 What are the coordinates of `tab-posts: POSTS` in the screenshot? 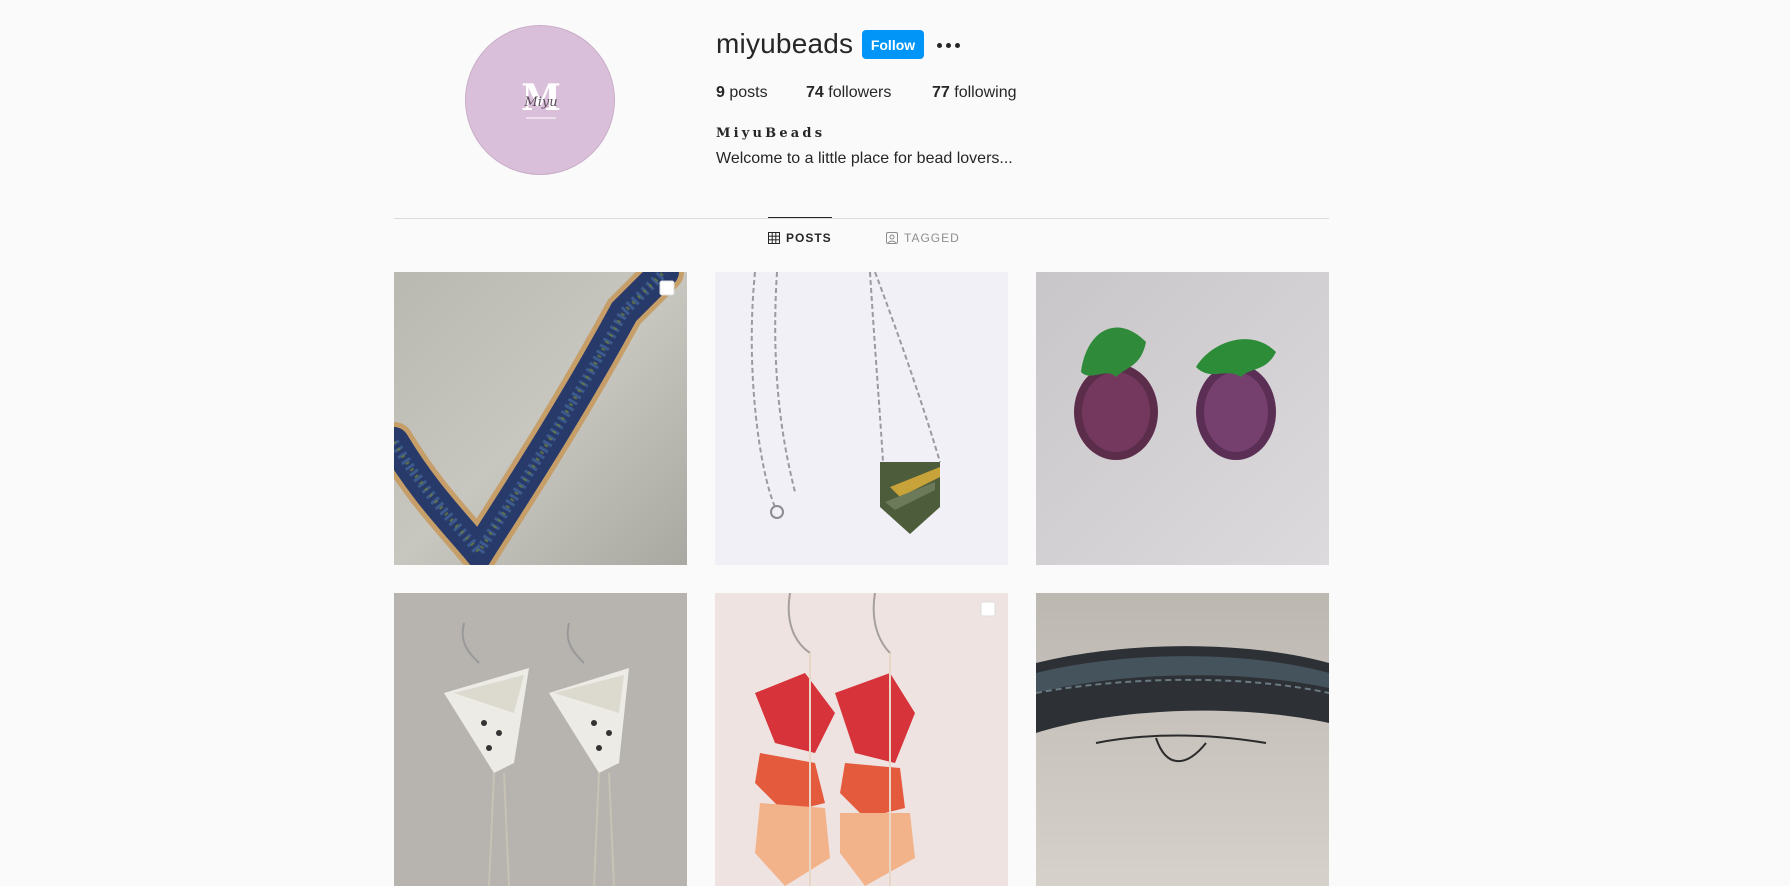 It's located at (800, 237).